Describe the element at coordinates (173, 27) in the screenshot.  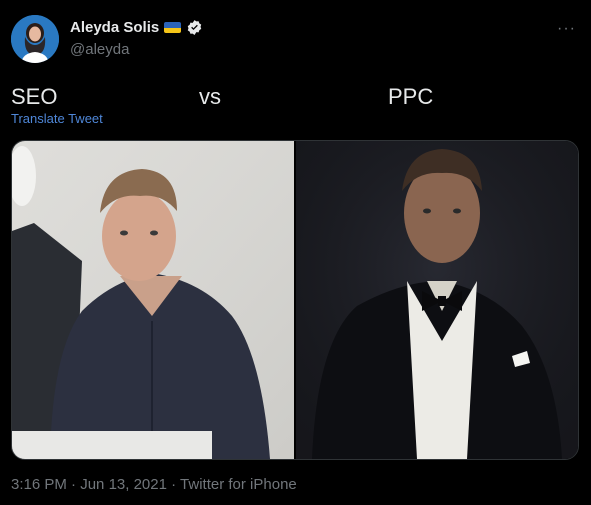
I see `ukraine-flag-icon` at that location.